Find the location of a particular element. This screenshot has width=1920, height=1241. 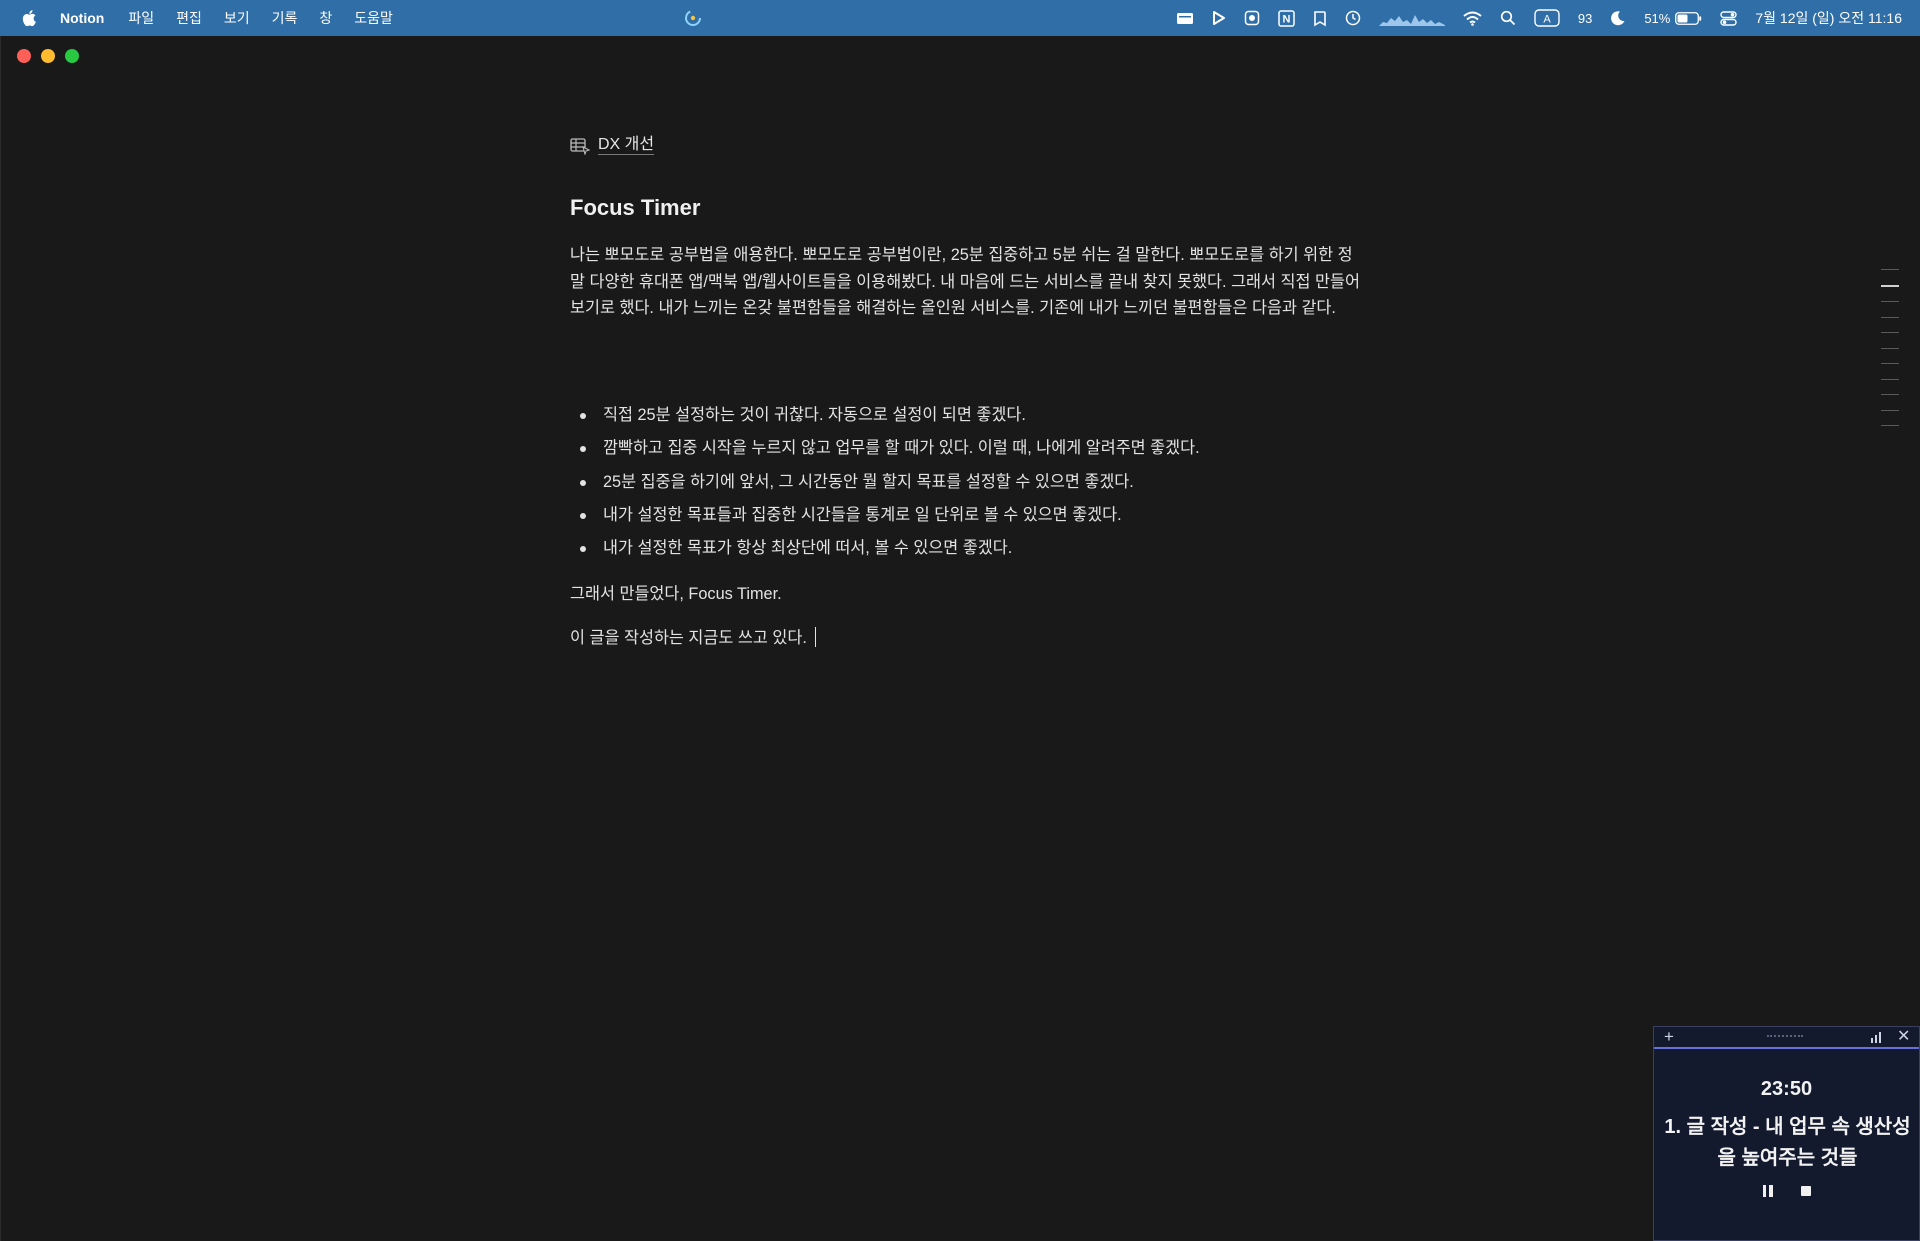

screen-icon is located at coordinates (1185, 18).